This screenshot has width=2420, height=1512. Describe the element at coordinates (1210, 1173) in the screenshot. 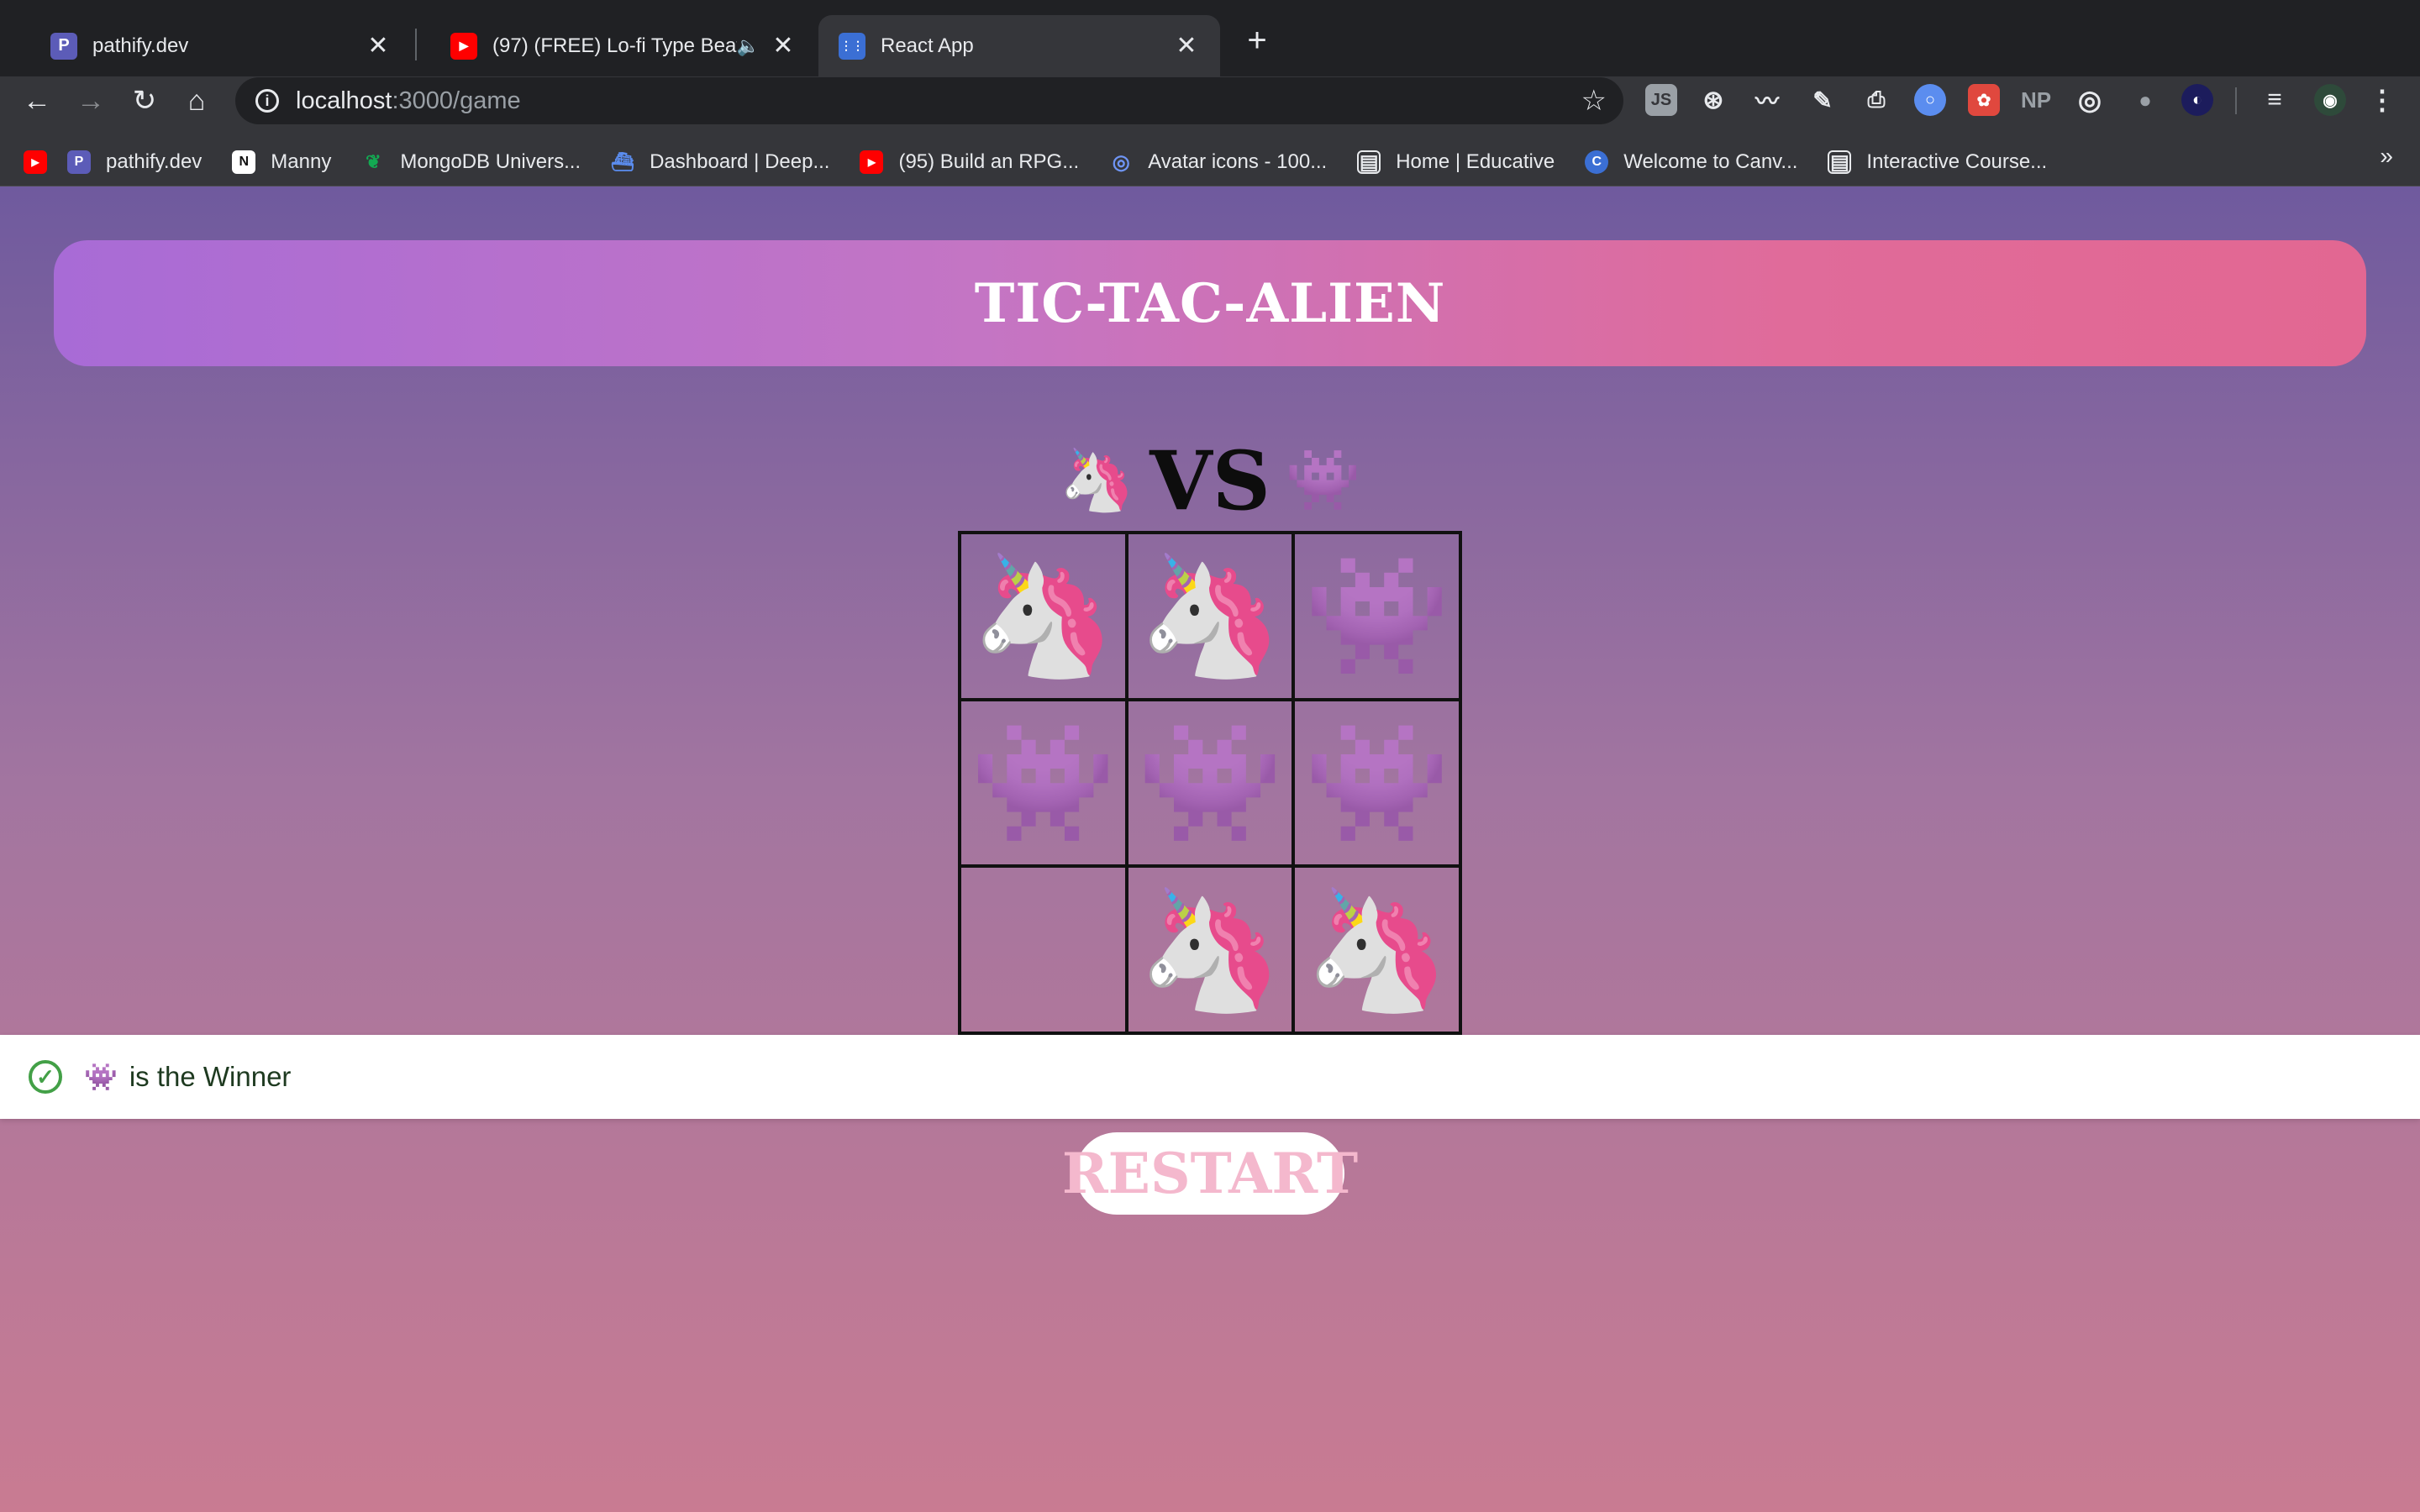

I see `restart-button: RESTART` at that location.